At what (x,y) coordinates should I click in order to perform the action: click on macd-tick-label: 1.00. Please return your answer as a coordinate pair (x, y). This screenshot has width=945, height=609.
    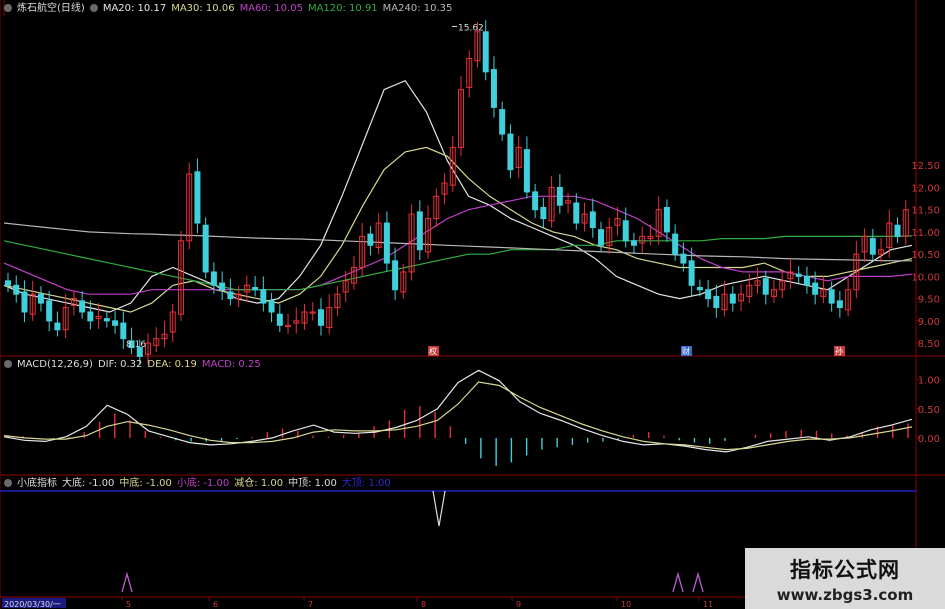
    Looking at the image, I should click on (929, 381).